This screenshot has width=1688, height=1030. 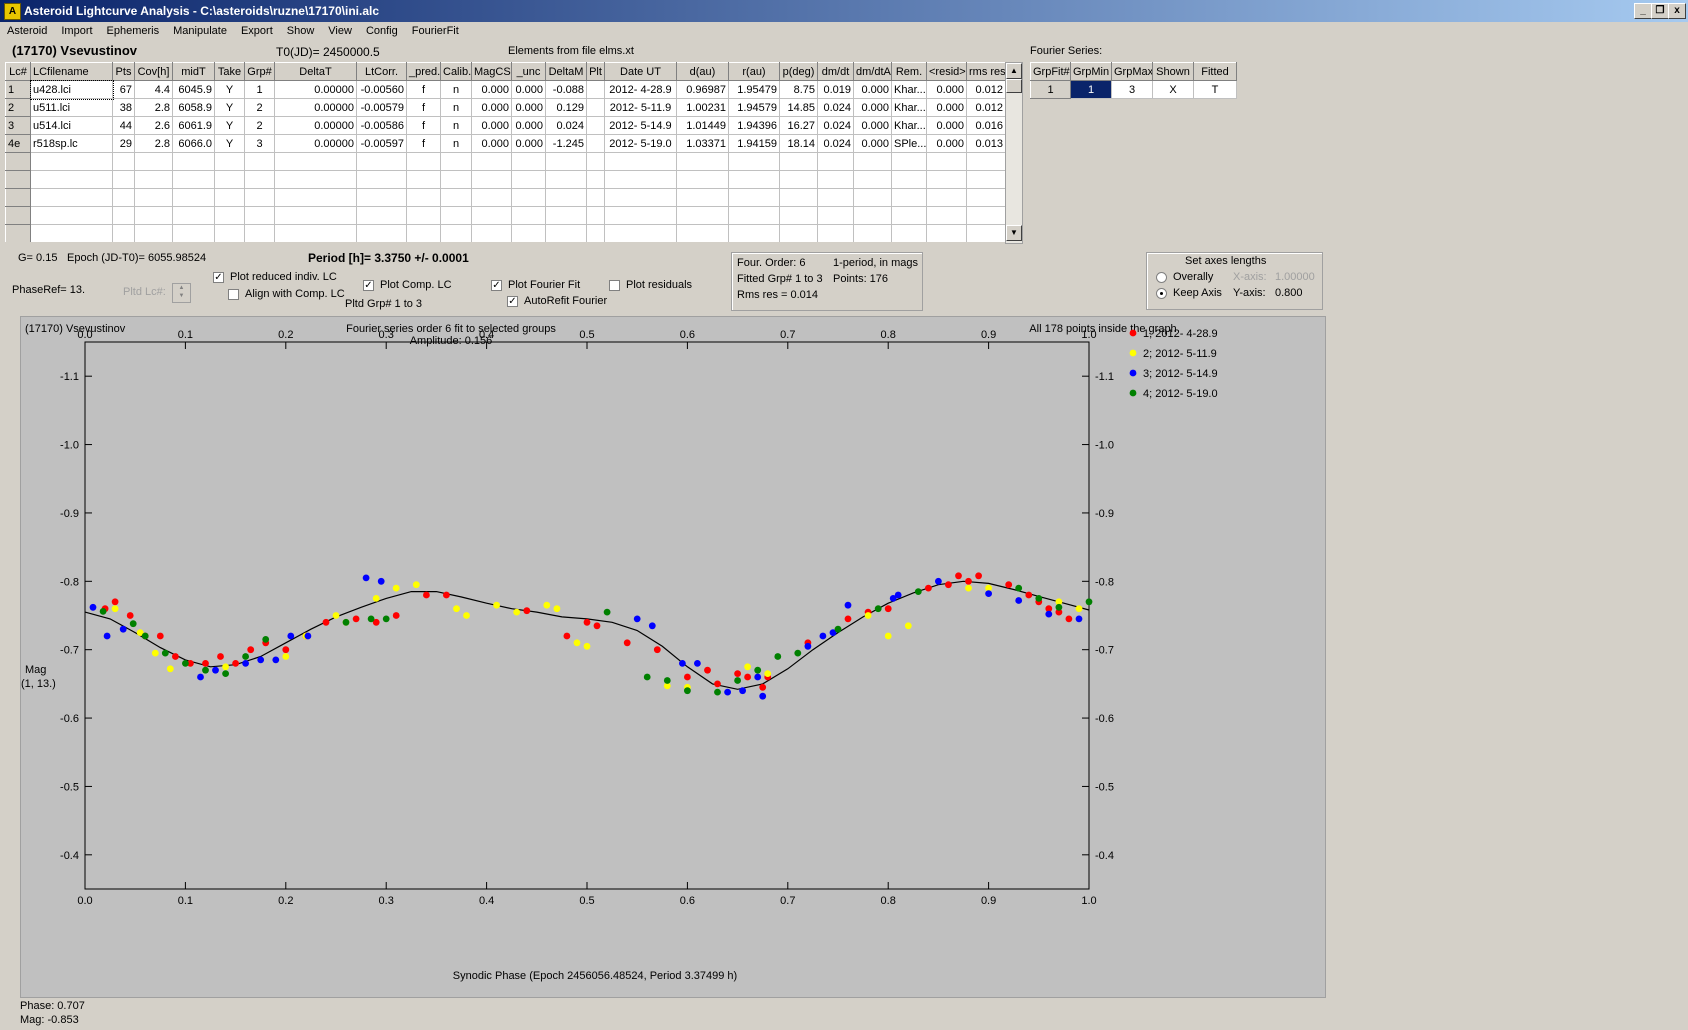 What do you see at coordinates (754, 143) in the screenshot?
I see `table-cell-r-au-: 1.94159` at bounding box center [754, 143].